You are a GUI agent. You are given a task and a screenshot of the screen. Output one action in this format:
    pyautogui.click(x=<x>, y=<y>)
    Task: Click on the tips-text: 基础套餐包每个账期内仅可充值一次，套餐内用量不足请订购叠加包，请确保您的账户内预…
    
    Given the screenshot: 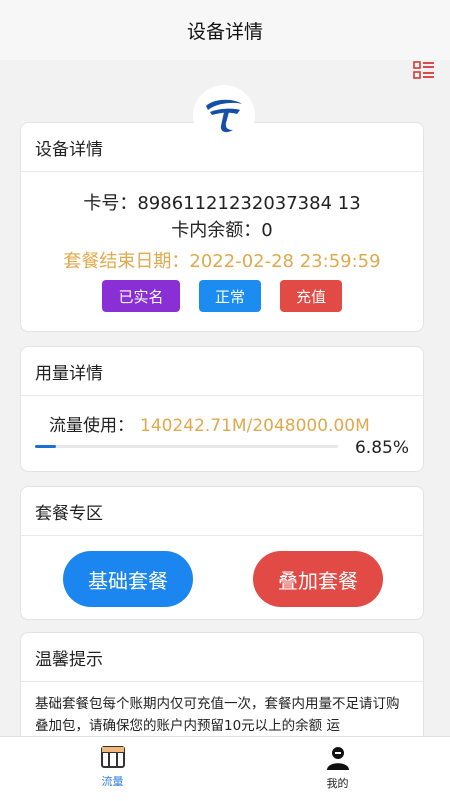 What is the action you would take?
    pyautogui.click(x=217, y=715)
    